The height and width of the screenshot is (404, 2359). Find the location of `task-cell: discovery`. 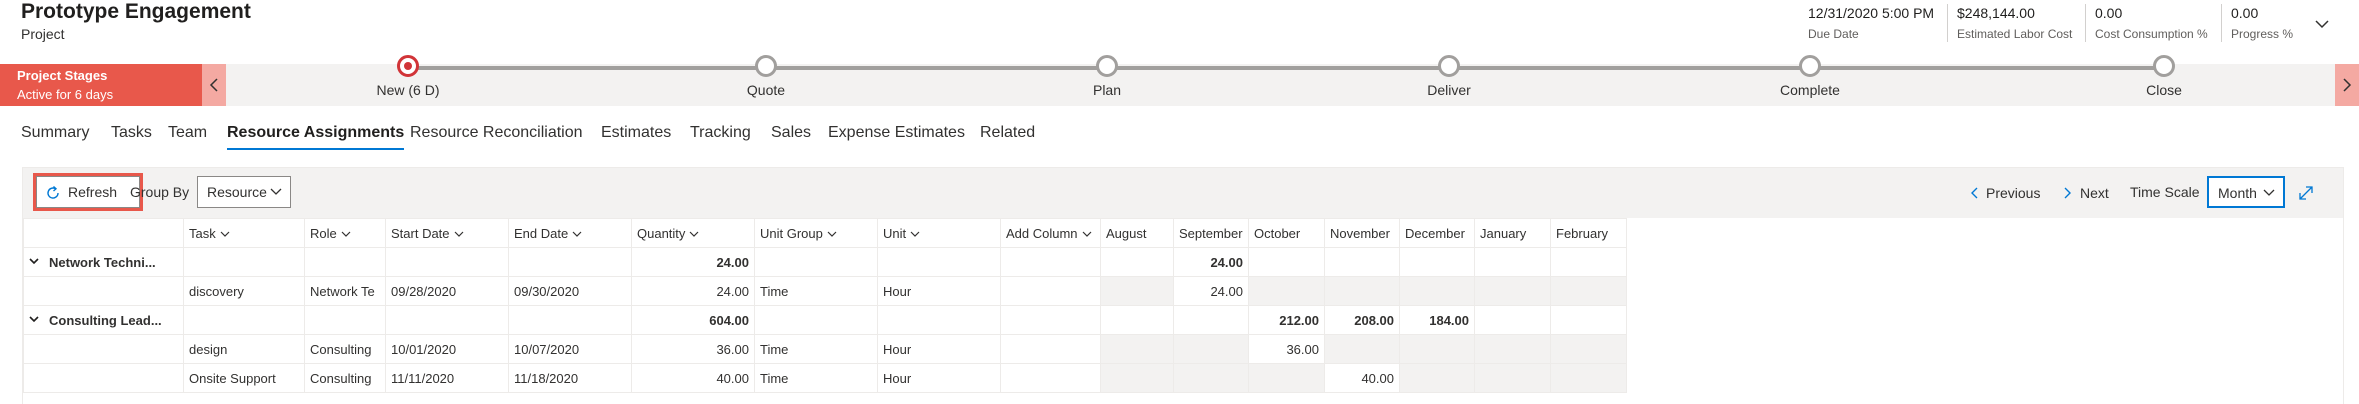

task-cell: discovery is located at coordinates (244, 291).